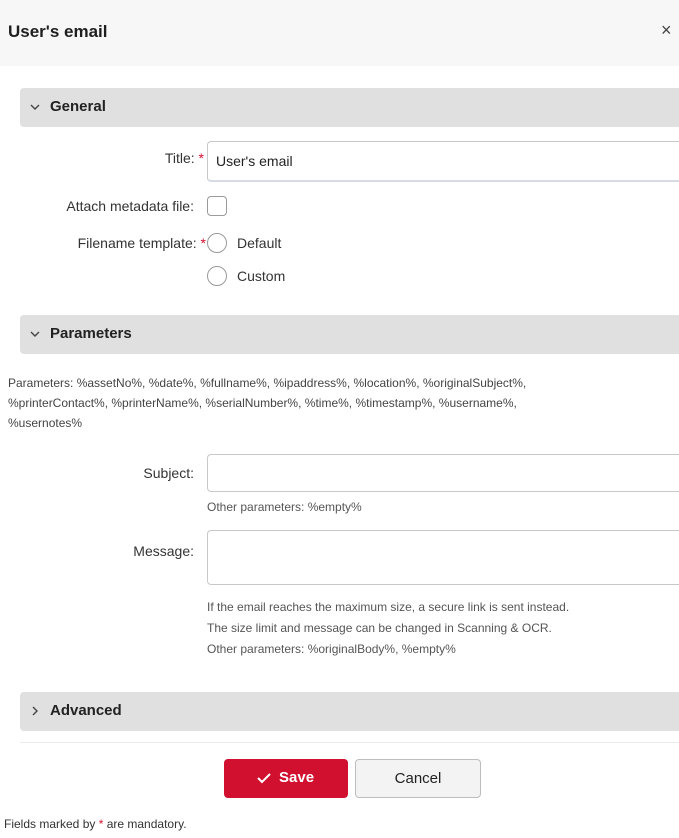 The image size is (679, 838). I want to click on save-button-label: Save, so click(297, 777).